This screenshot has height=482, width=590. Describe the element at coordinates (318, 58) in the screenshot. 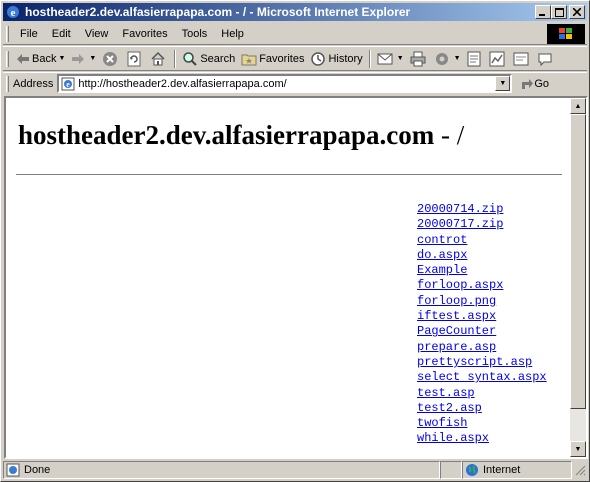

I see `history-icon` at that location.